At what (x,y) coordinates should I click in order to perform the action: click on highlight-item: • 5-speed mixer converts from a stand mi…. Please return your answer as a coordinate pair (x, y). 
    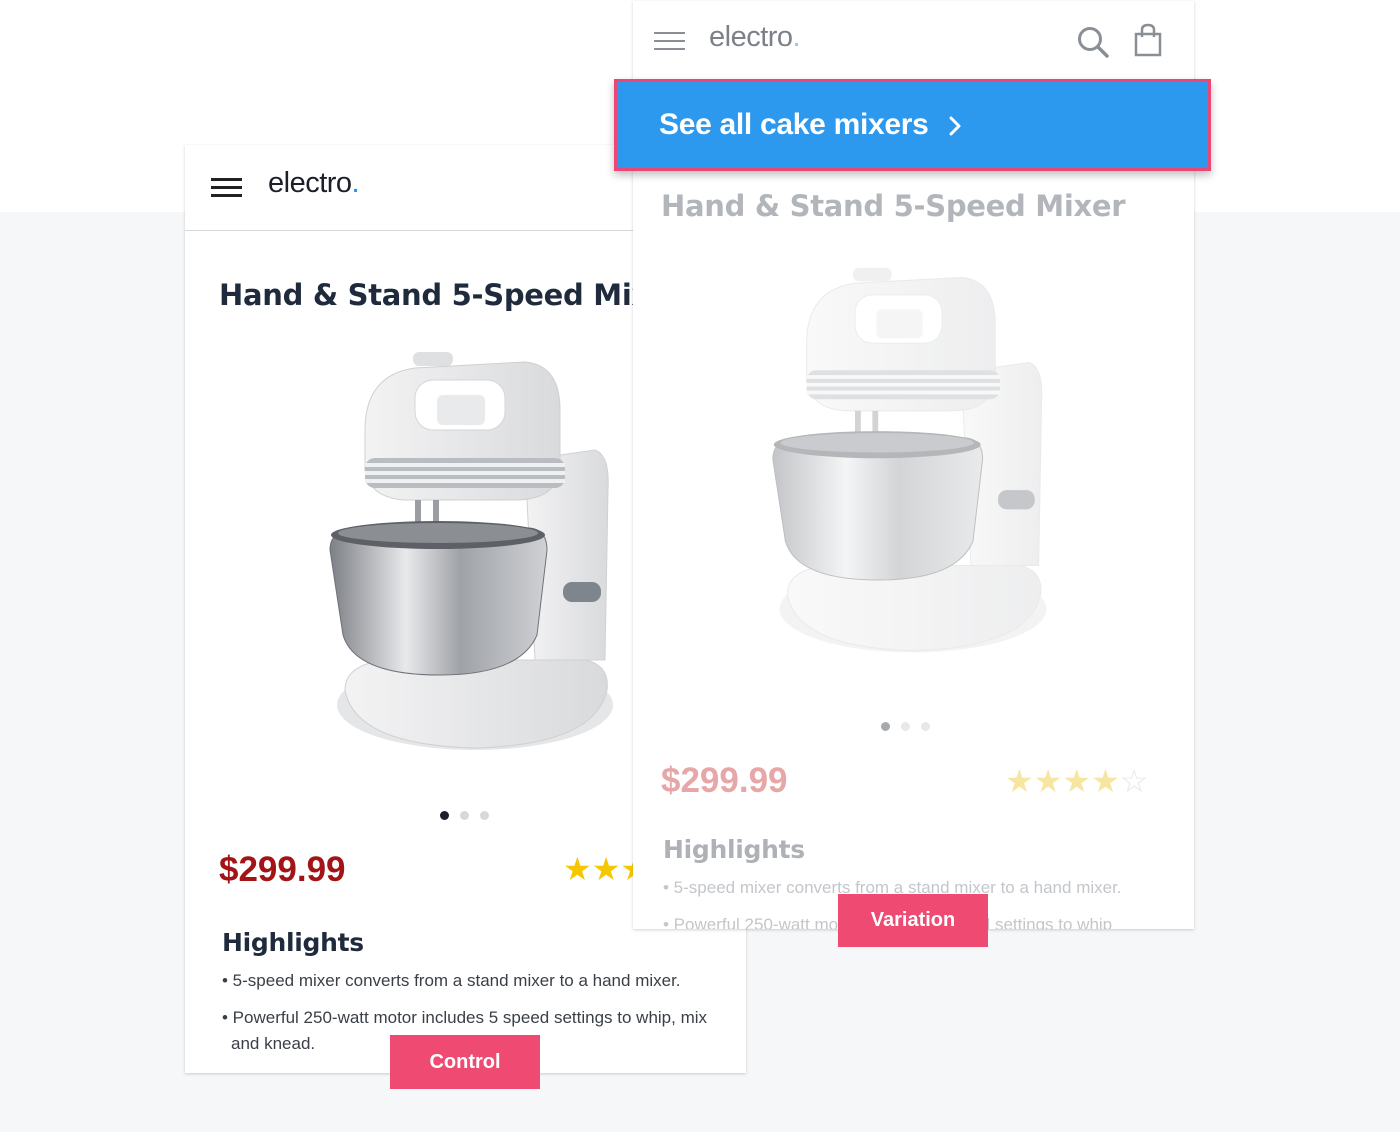
    Looking at the image, I should click on (451, 980).